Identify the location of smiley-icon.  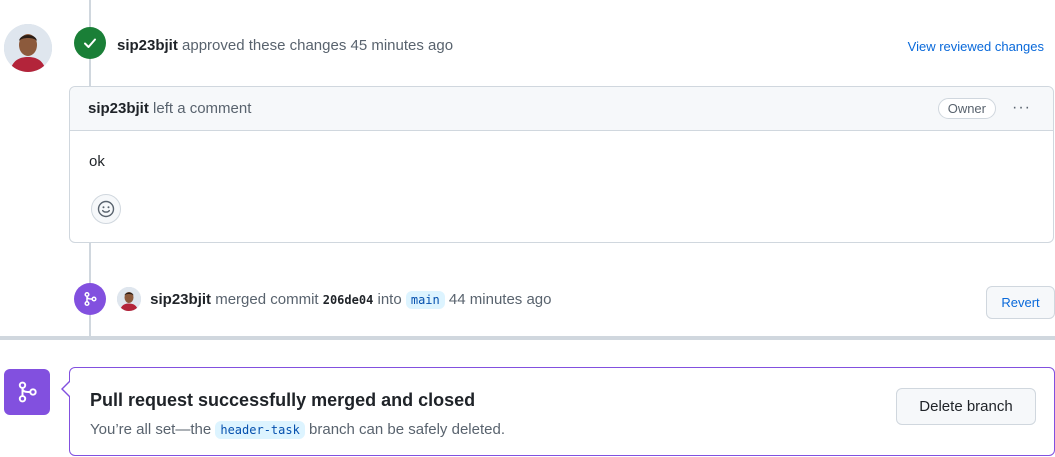
(106, 209).